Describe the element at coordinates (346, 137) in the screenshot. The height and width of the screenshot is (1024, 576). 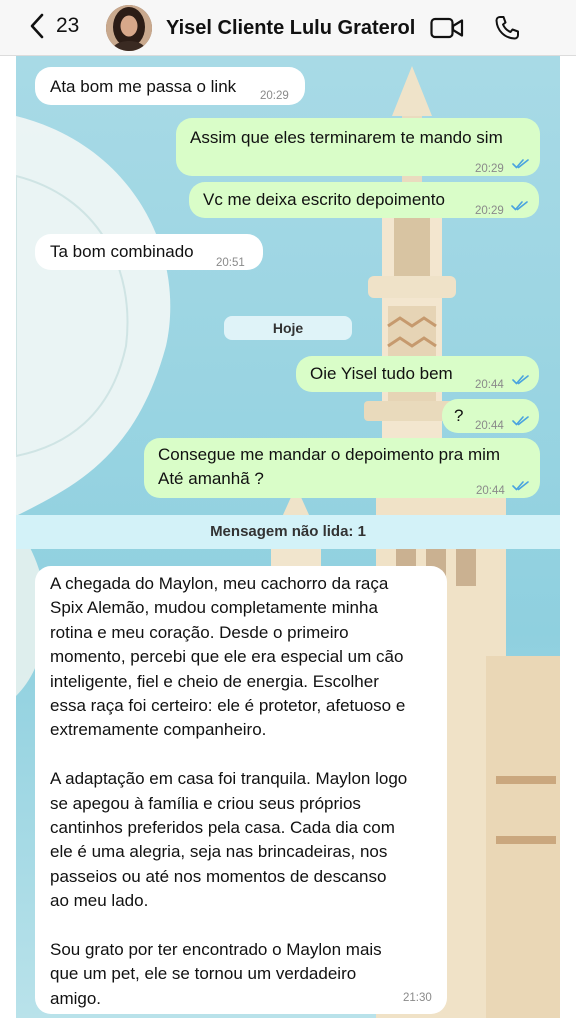
I see `message-text: Assim que eles terminarem te mando sim` at that location.